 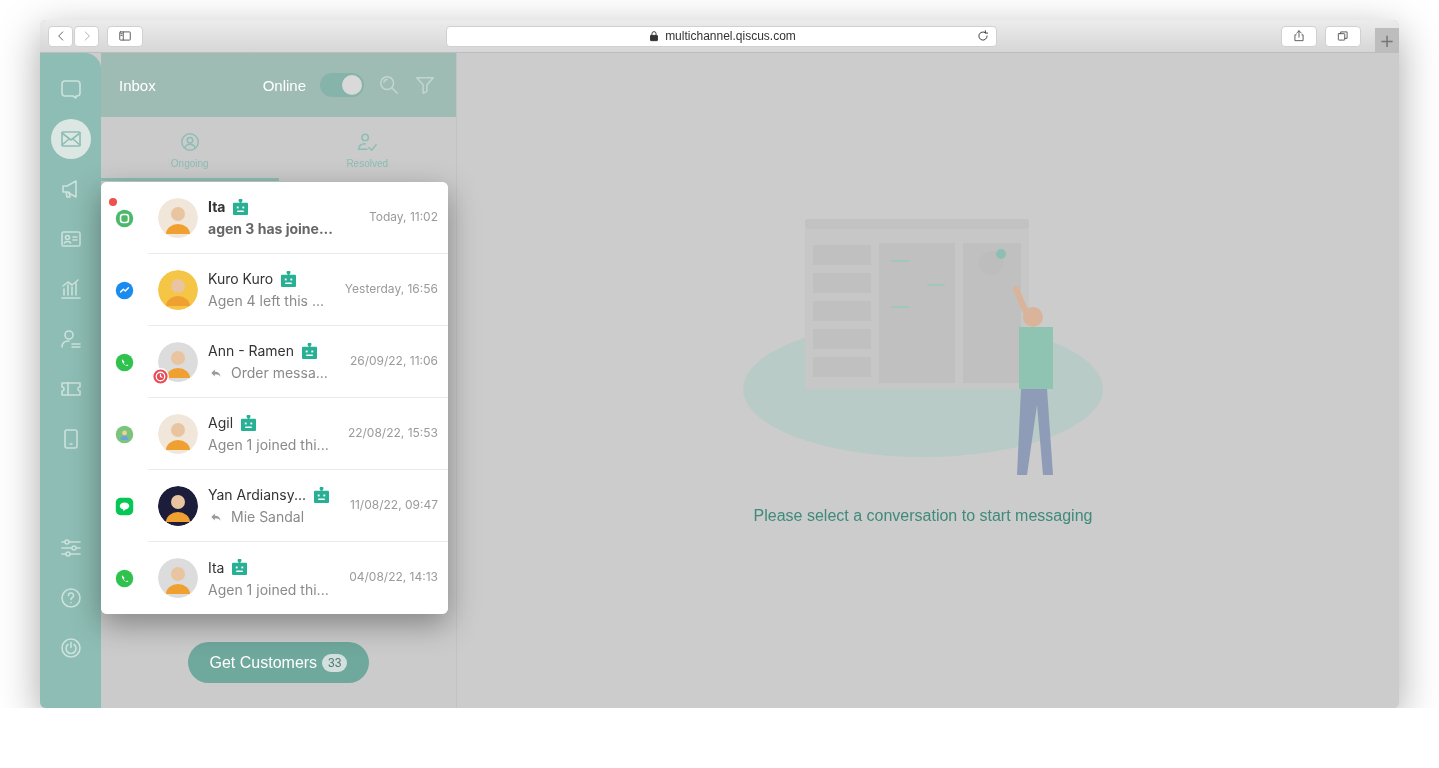 I want to click on power-icon, so click(x=70, y=648).